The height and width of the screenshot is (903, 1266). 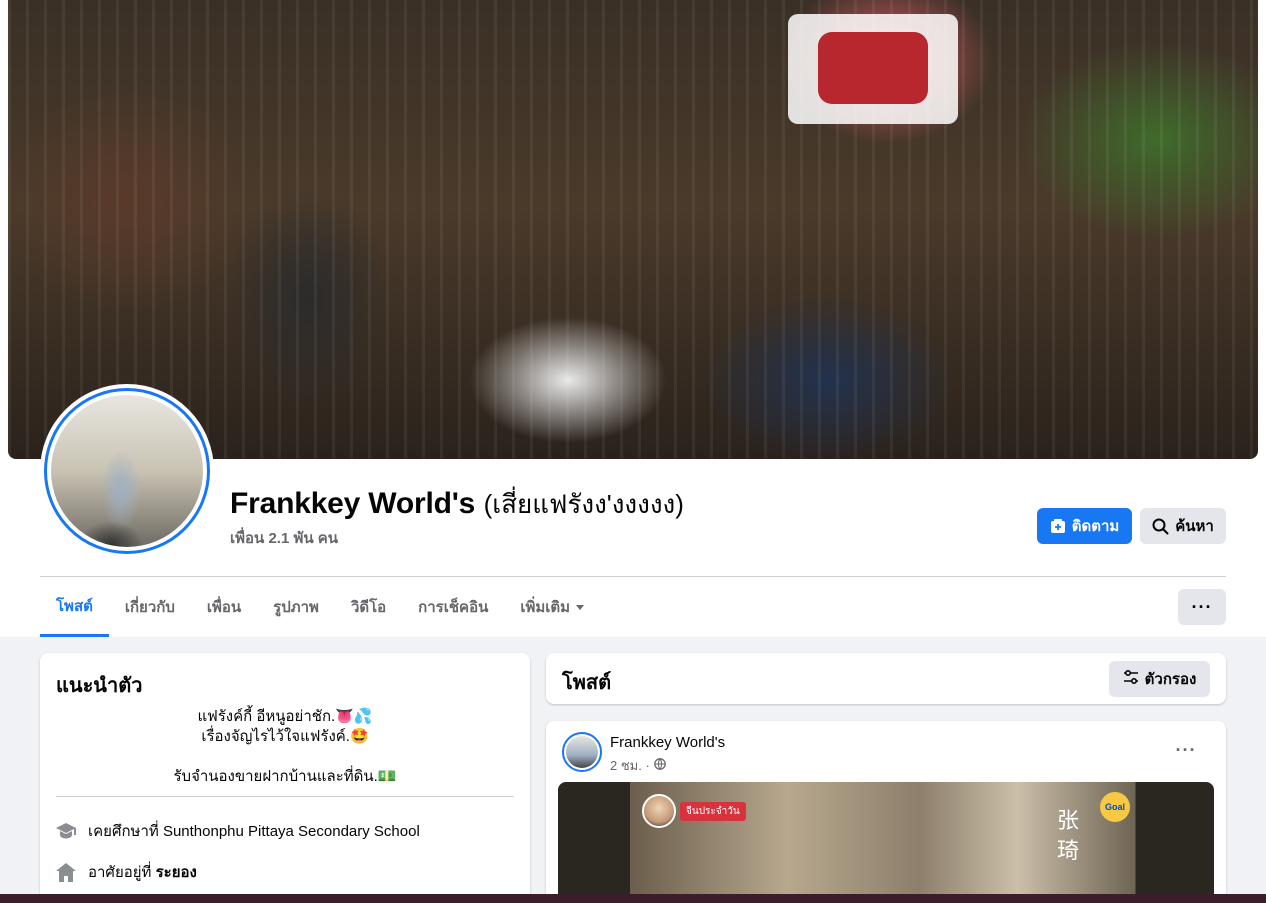 I want to click on tab-more: เพิ่มเติม, so click(x=552, y=607).